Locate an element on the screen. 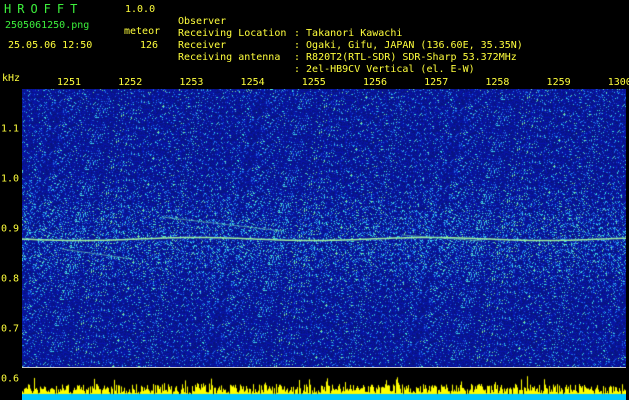  observation-mode: meteor is located at coordinates (142, 31).